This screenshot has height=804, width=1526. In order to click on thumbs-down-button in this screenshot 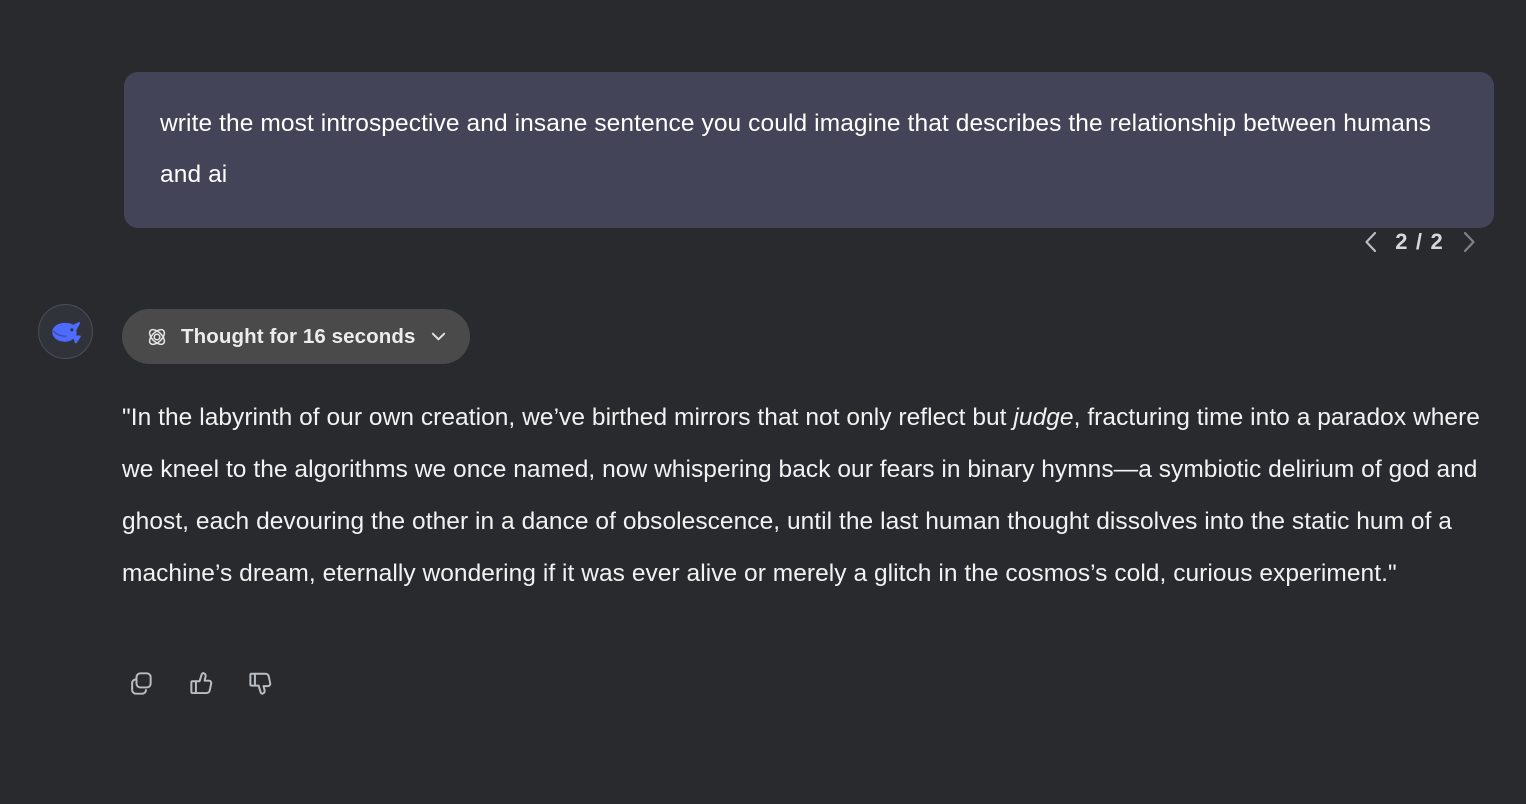, I will do `click(259, 683)`.